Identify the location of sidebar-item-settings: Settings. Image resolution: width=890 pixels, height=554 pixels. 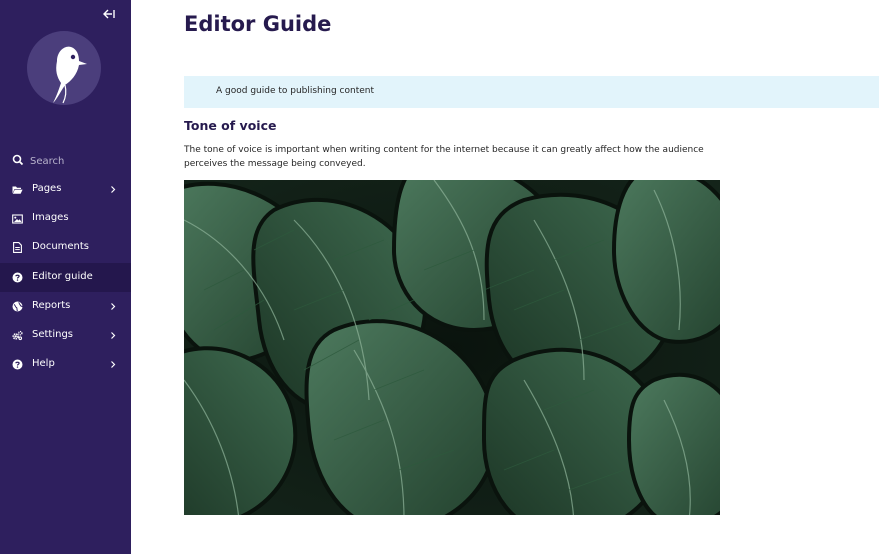
(65, 335).